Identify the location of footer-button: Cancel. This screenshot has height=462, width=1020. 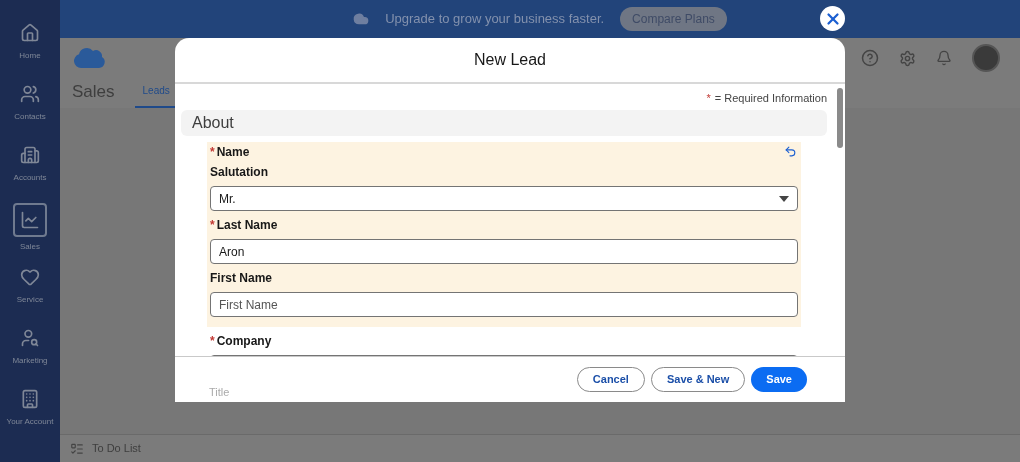
(610, 379).